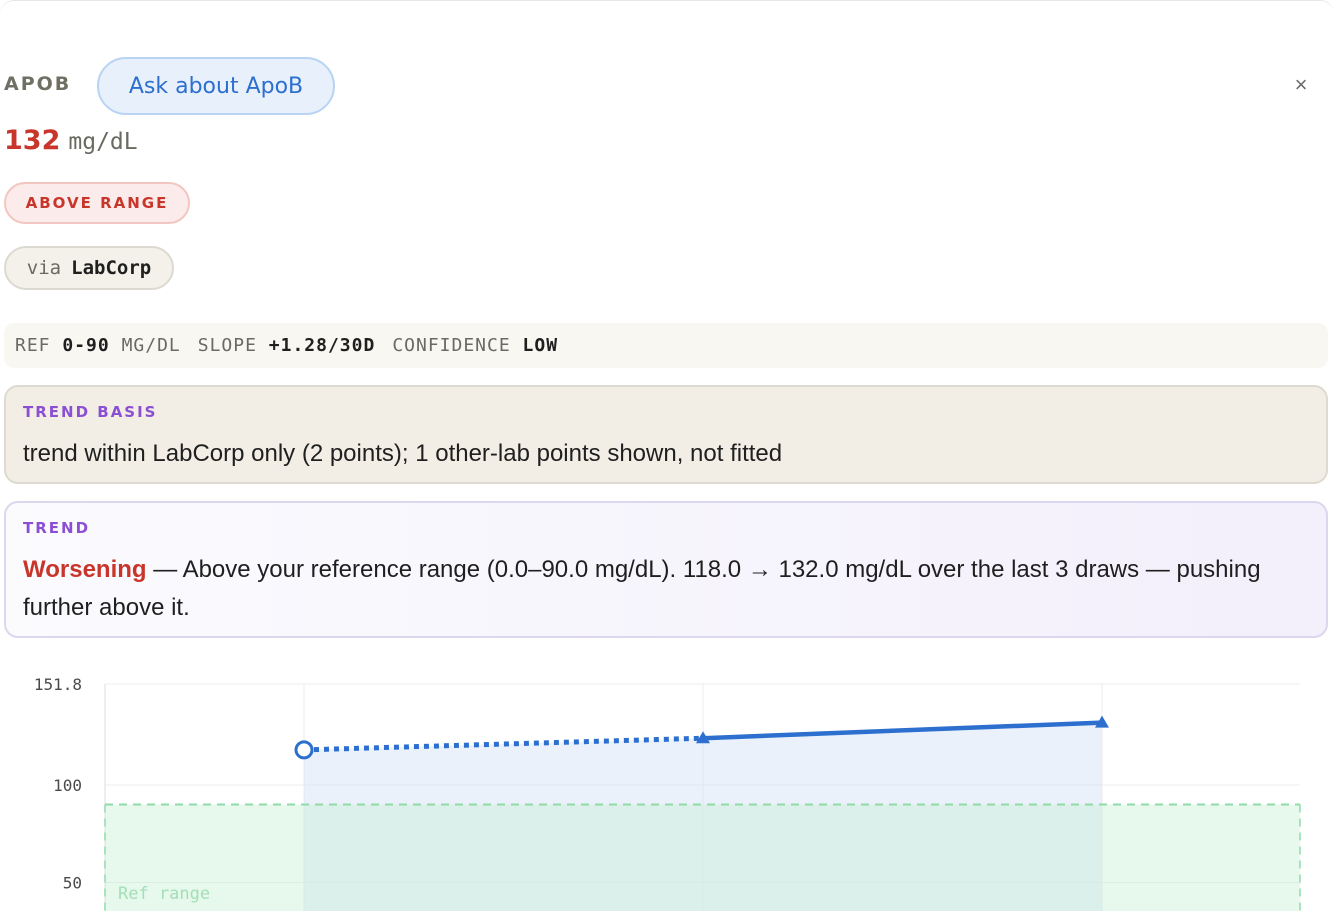  I want to click on y-tick-label: 50, so click(72, 882).